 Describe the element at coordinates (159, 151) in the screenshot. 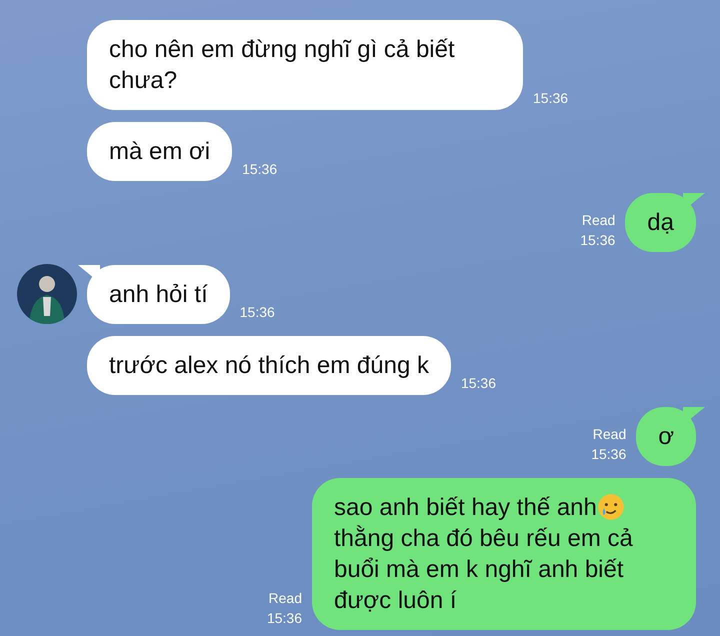

I see `message-text: mà em ơi` at that location.